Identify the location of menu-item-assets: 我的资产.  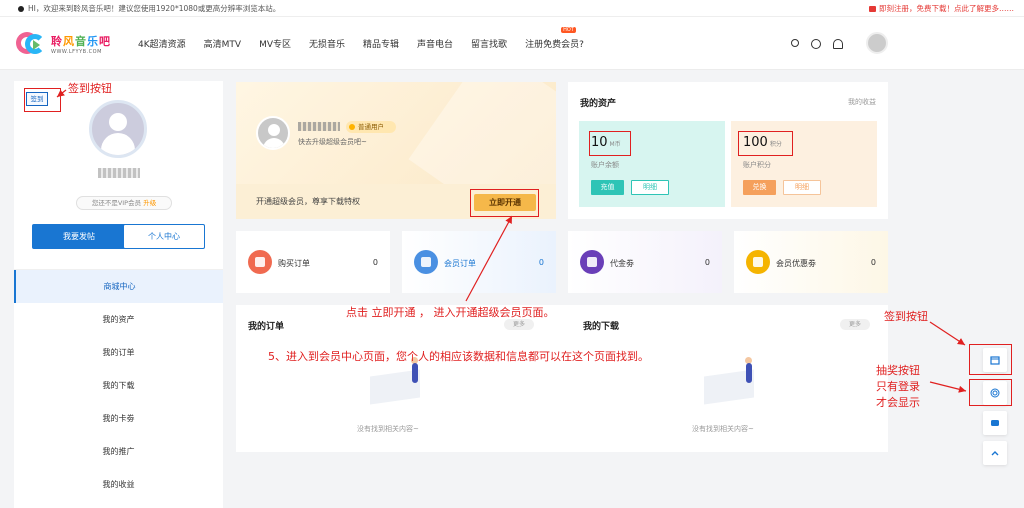
(118, 319).